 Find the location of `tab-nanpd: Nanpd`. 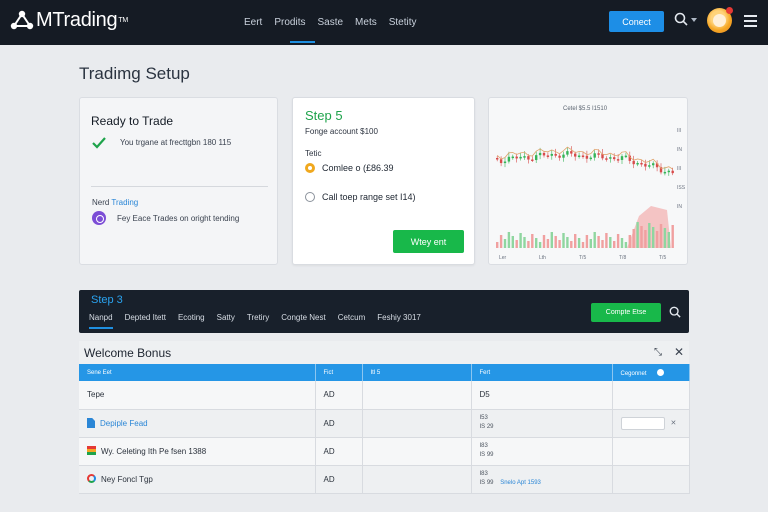

tab-nanpd: Nanpd is located at coordinates (101, 321).